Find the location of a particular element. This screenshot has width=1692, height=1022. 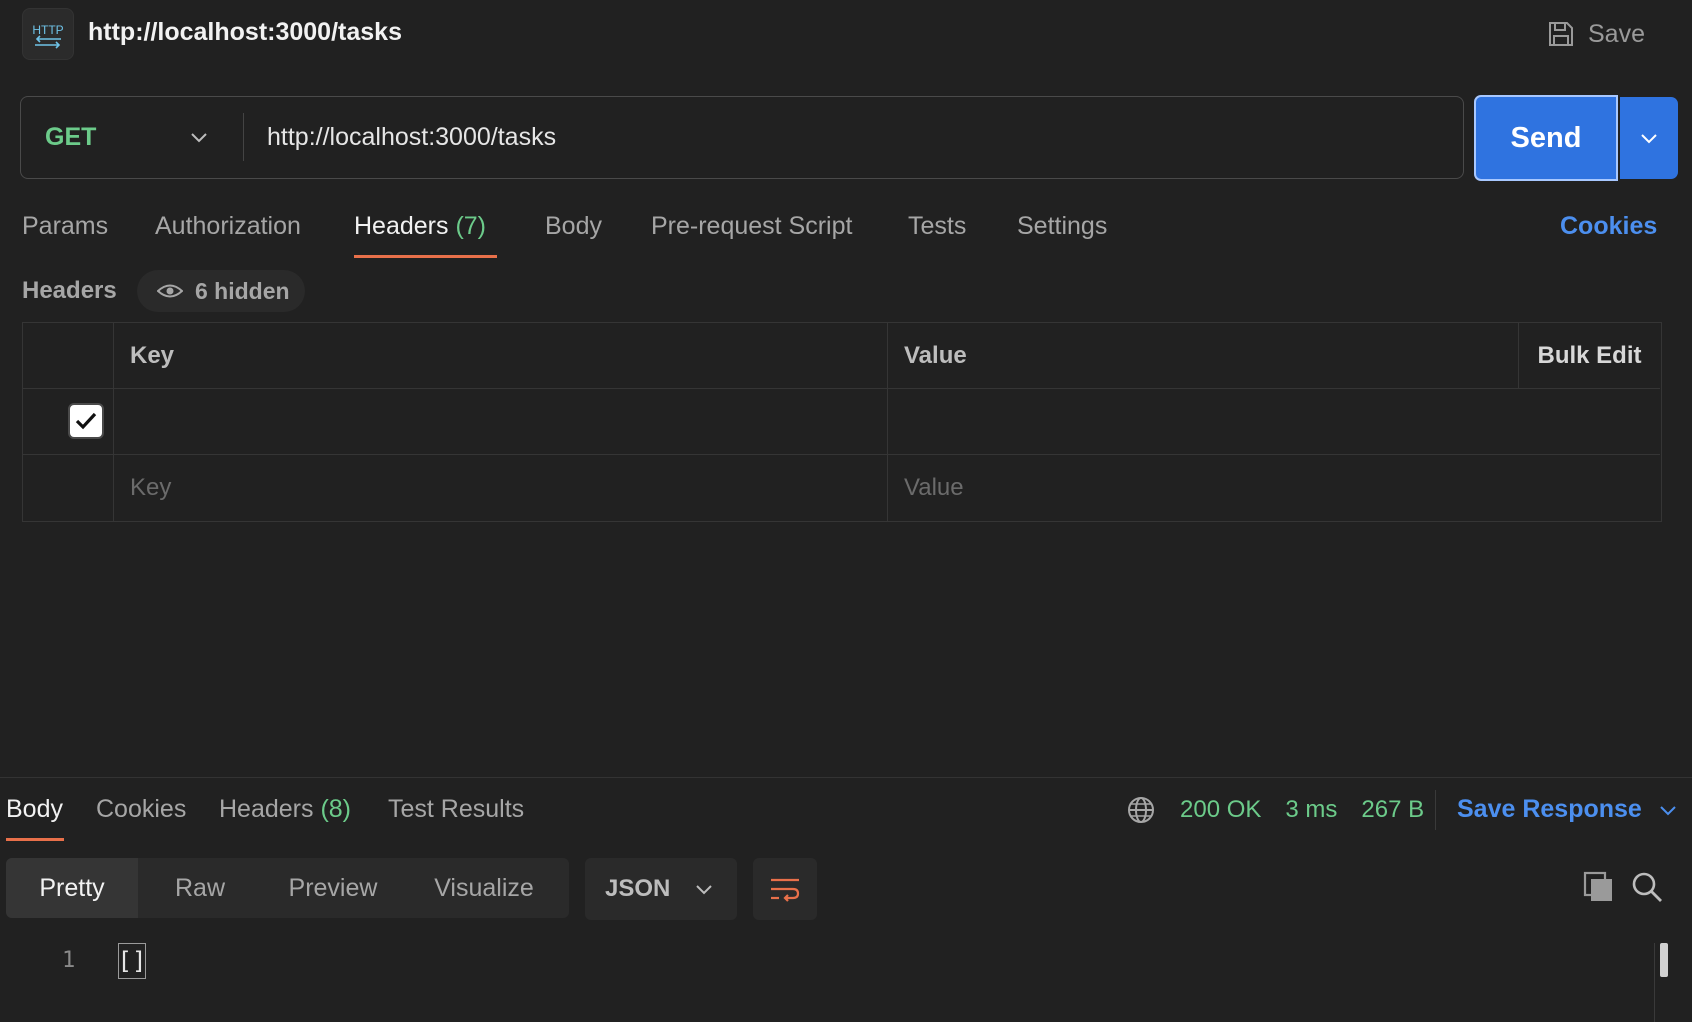

active-tab-indicator is located at coordinates (425, 256).